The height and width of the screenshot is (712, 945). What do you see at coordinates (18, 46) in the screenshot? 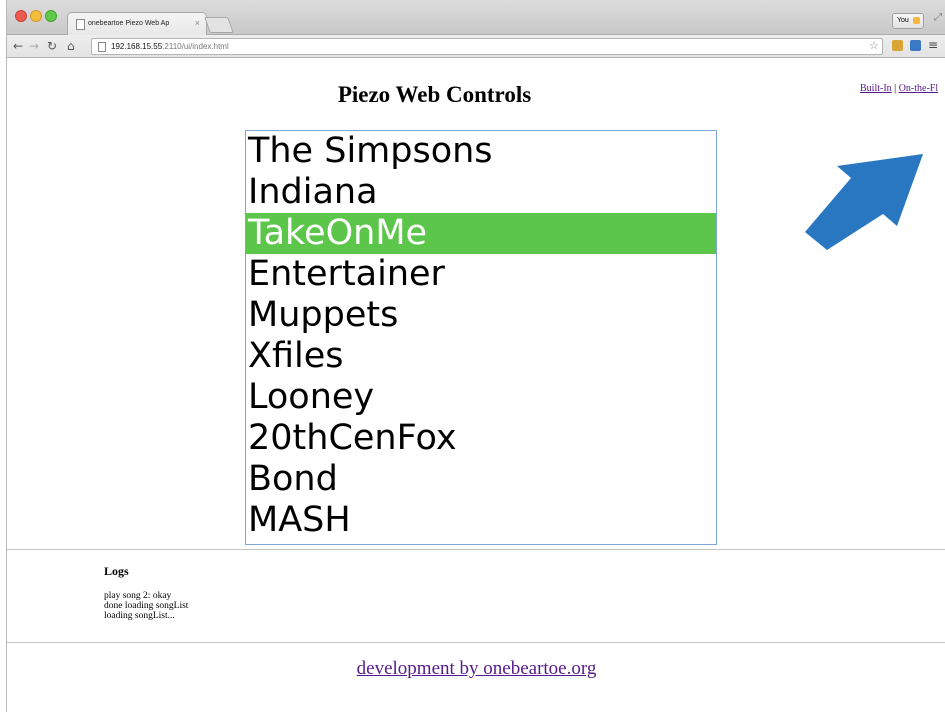
I see `back-arrow-icon: ←` at bounding box center [18, 46].